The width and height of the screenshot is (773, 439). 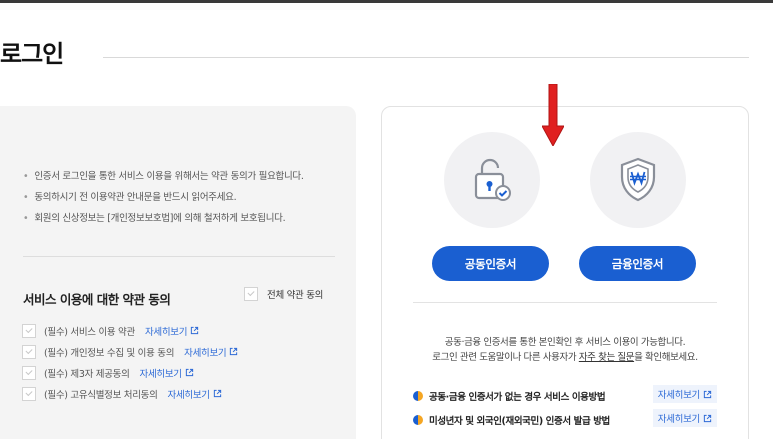 I want to click on joint-cert-button: 공동인증서, so click(x=490, y=263).